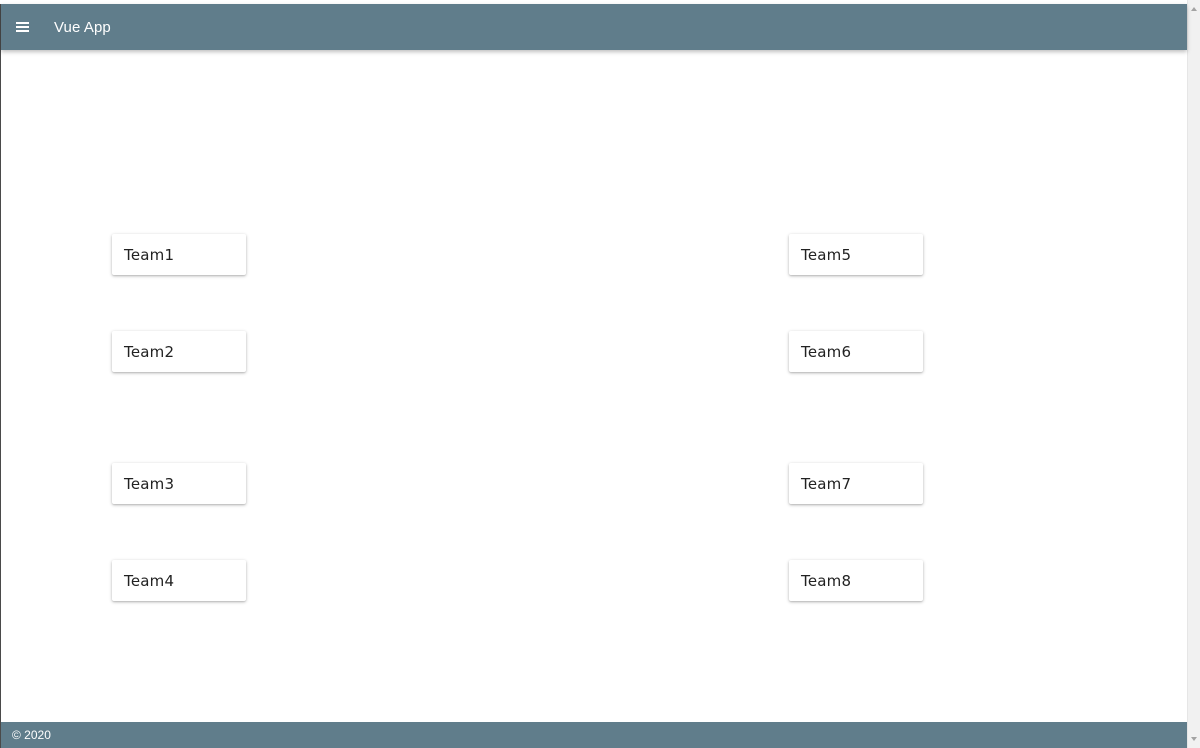 This screenshot has height=748, width=1200. What do you see at coordinates (826, 351) in the screenshot?
I see `team-label: Team6` at bounding box center [826, 351].